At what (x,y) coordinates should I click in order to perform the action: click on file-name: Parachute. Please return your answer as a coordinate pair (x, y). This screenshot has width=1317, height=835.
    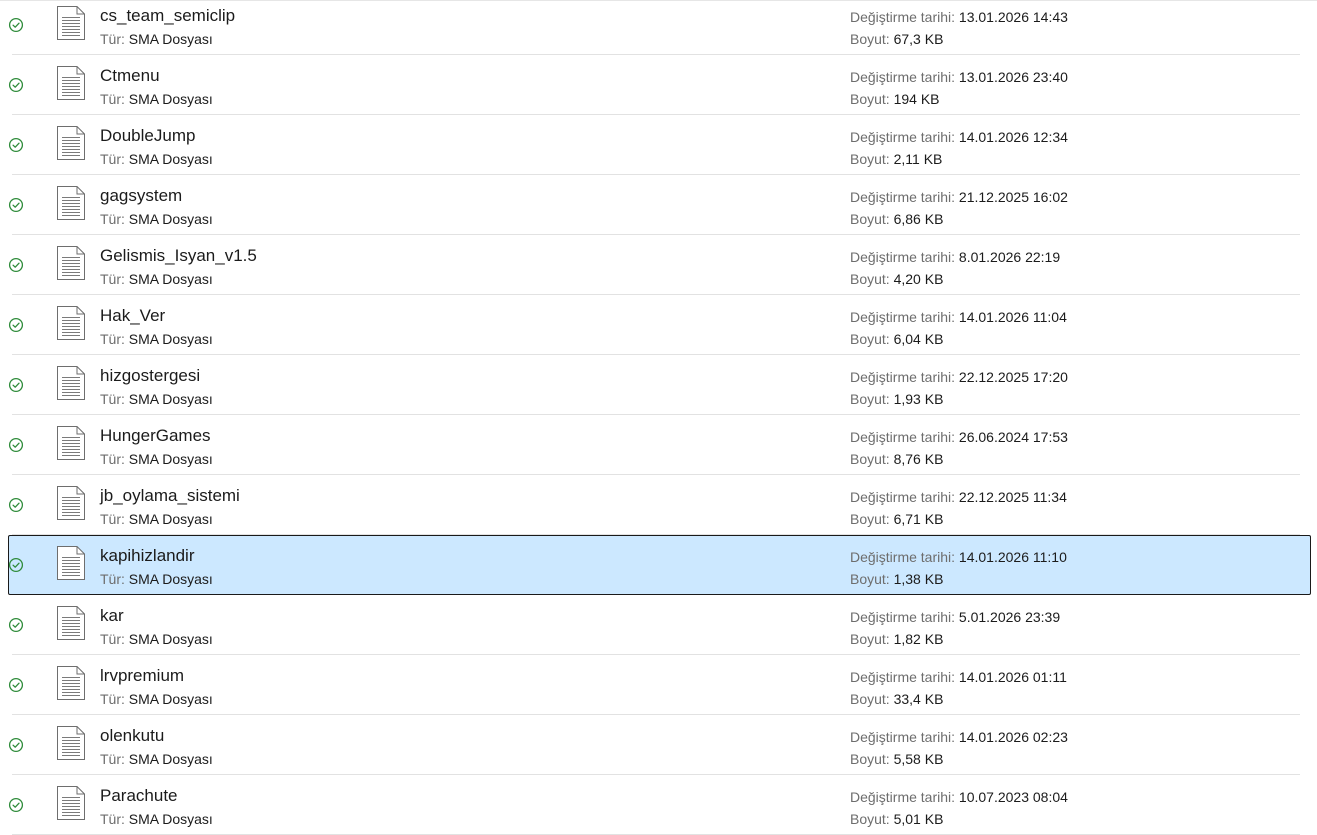
    Looking at the image, I should click on (139, 796).